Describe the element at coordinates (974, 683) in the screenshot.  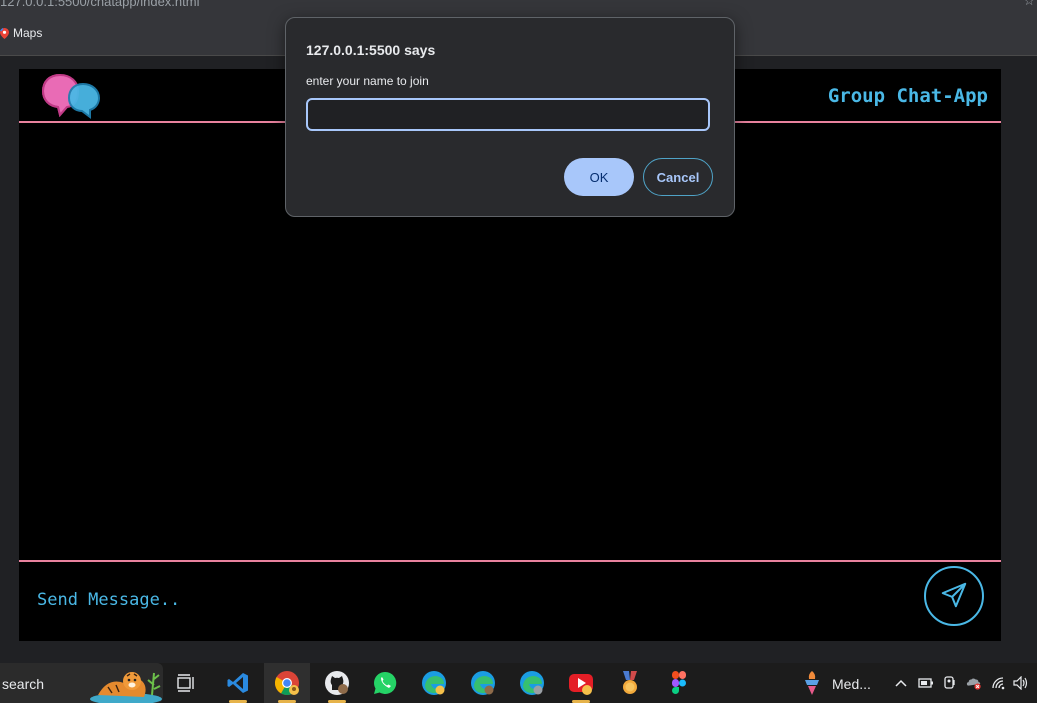
I see `onedrive-error-icon` at that location.